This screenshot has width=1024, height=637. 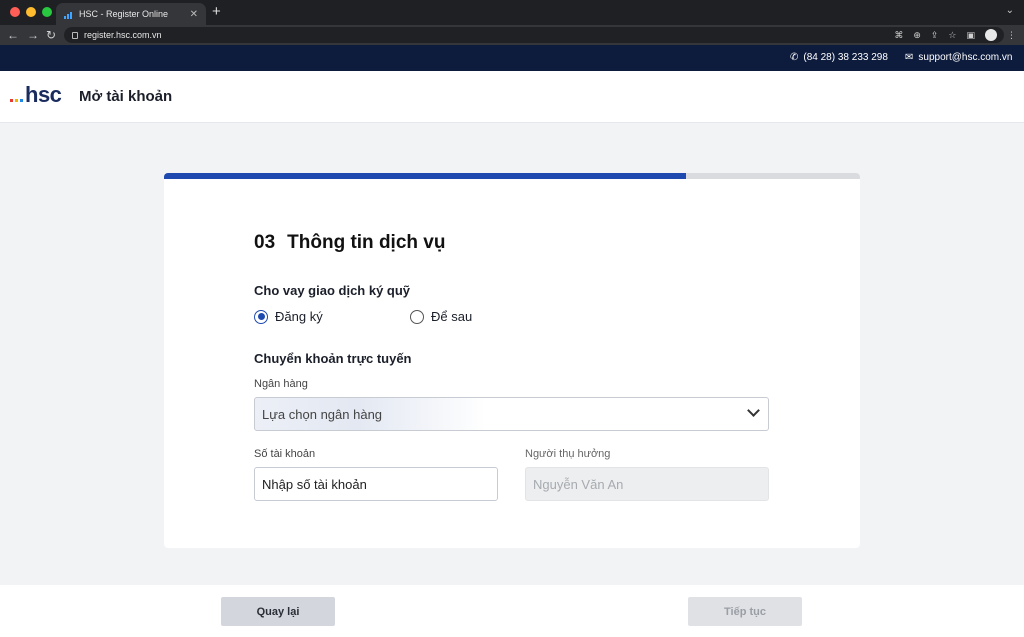 I want to click on logo-text: hsc, so click(x=43, y=94).